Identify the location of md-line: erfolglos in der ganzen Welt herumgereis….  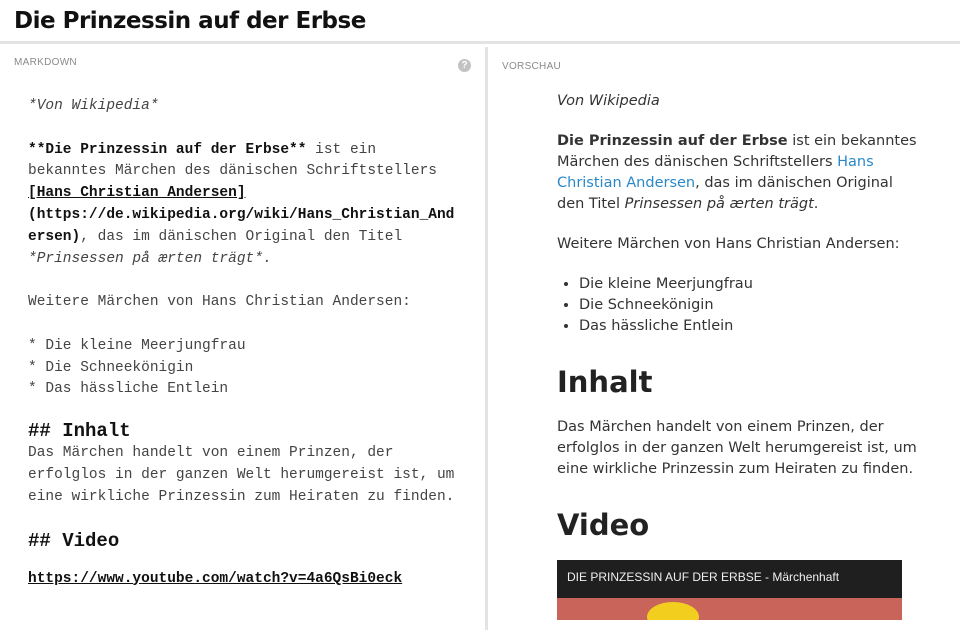
(241, 474).